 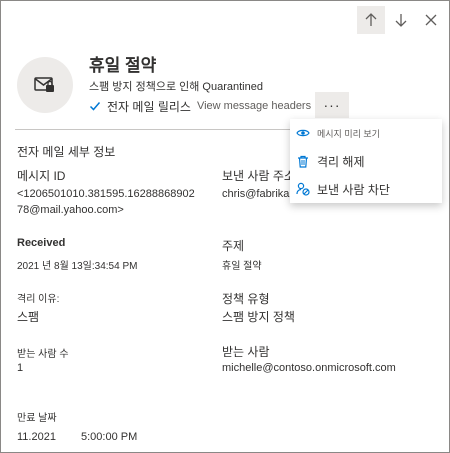 I want to click on recipient-count-label: 받는 사람 수, so click(x=43, y=354).